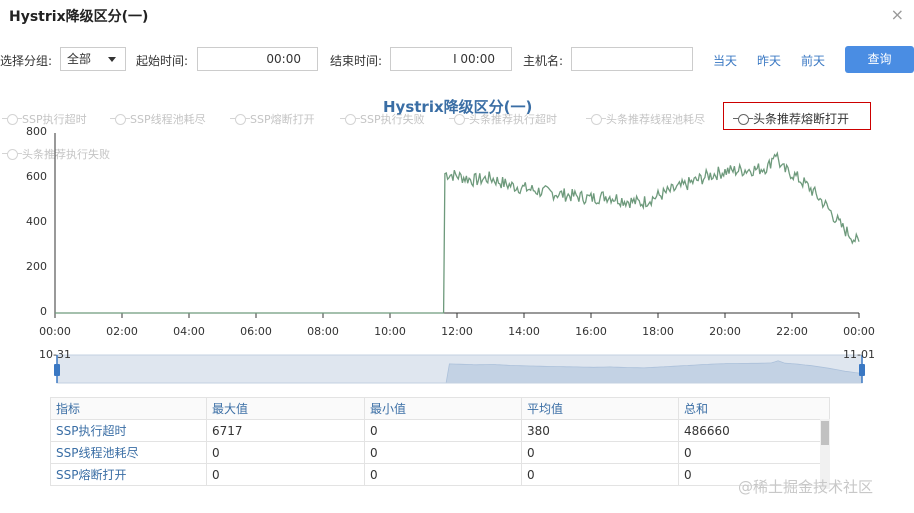 This screenshot has width=914, height=513. Describe the element at coordinates (591, 331) in the screenshot. I see `x-tick-label: 16:00` at that location.